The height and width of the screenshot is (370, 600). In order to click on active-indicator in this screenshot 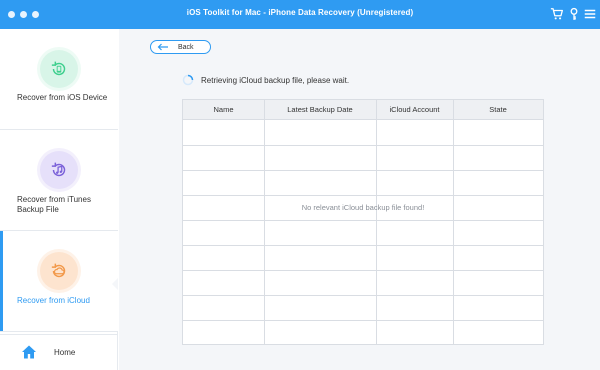, I will do `click(1, 281)`.